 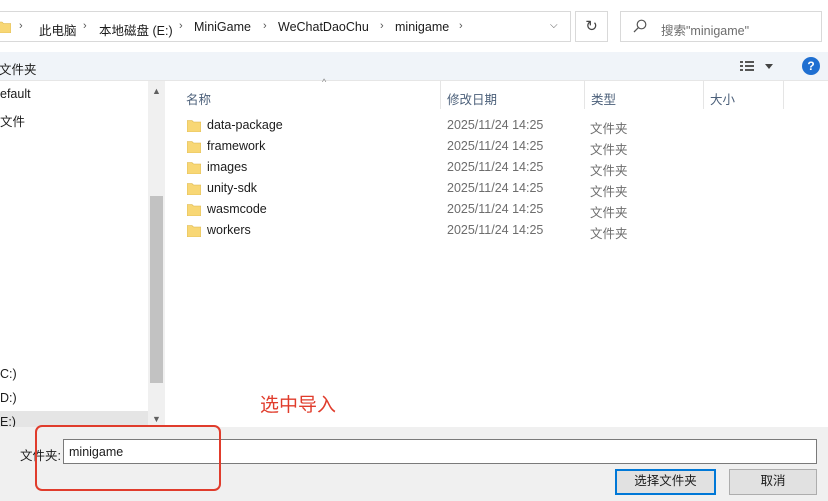 I want to click on table-row: wasmcode 2025/11/24 14:25 文件夹, so click(x=496, y=209).